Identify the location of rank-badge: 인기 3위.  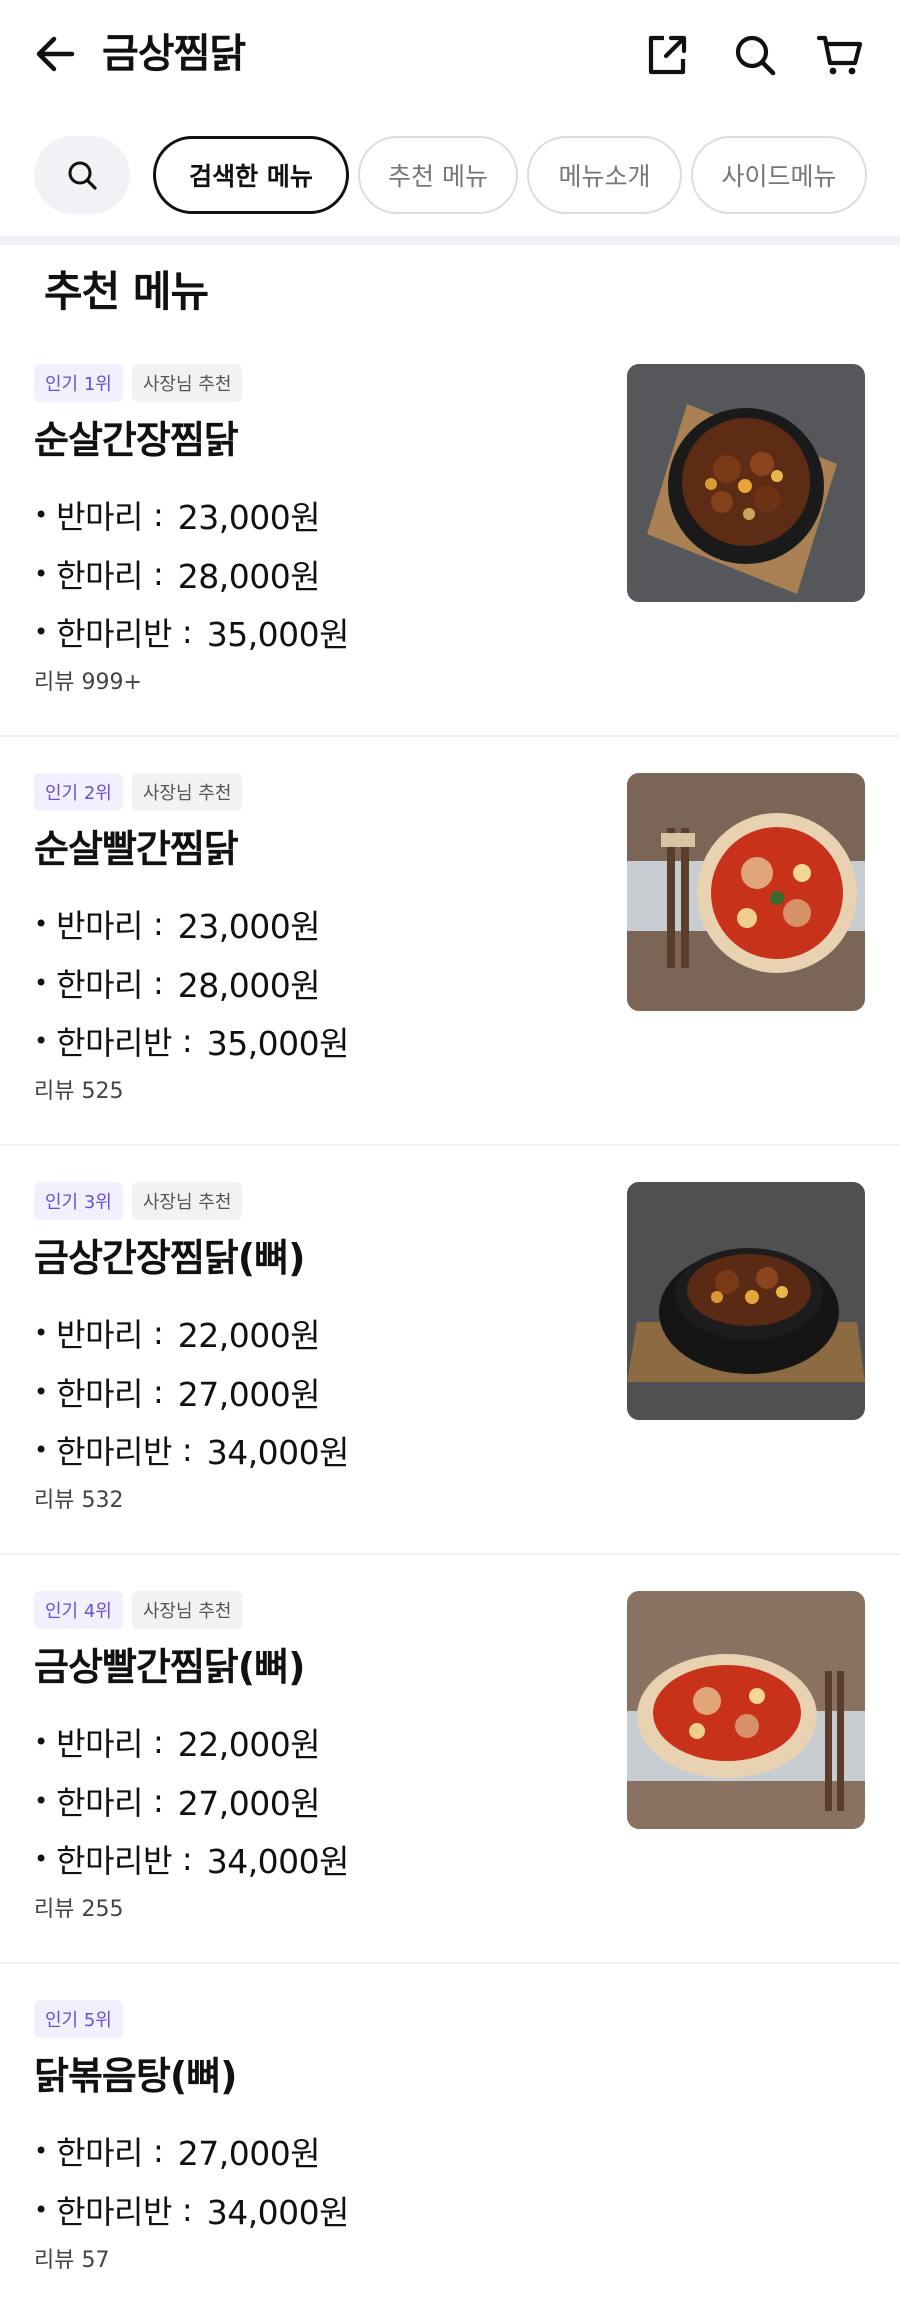
(78, 1201).